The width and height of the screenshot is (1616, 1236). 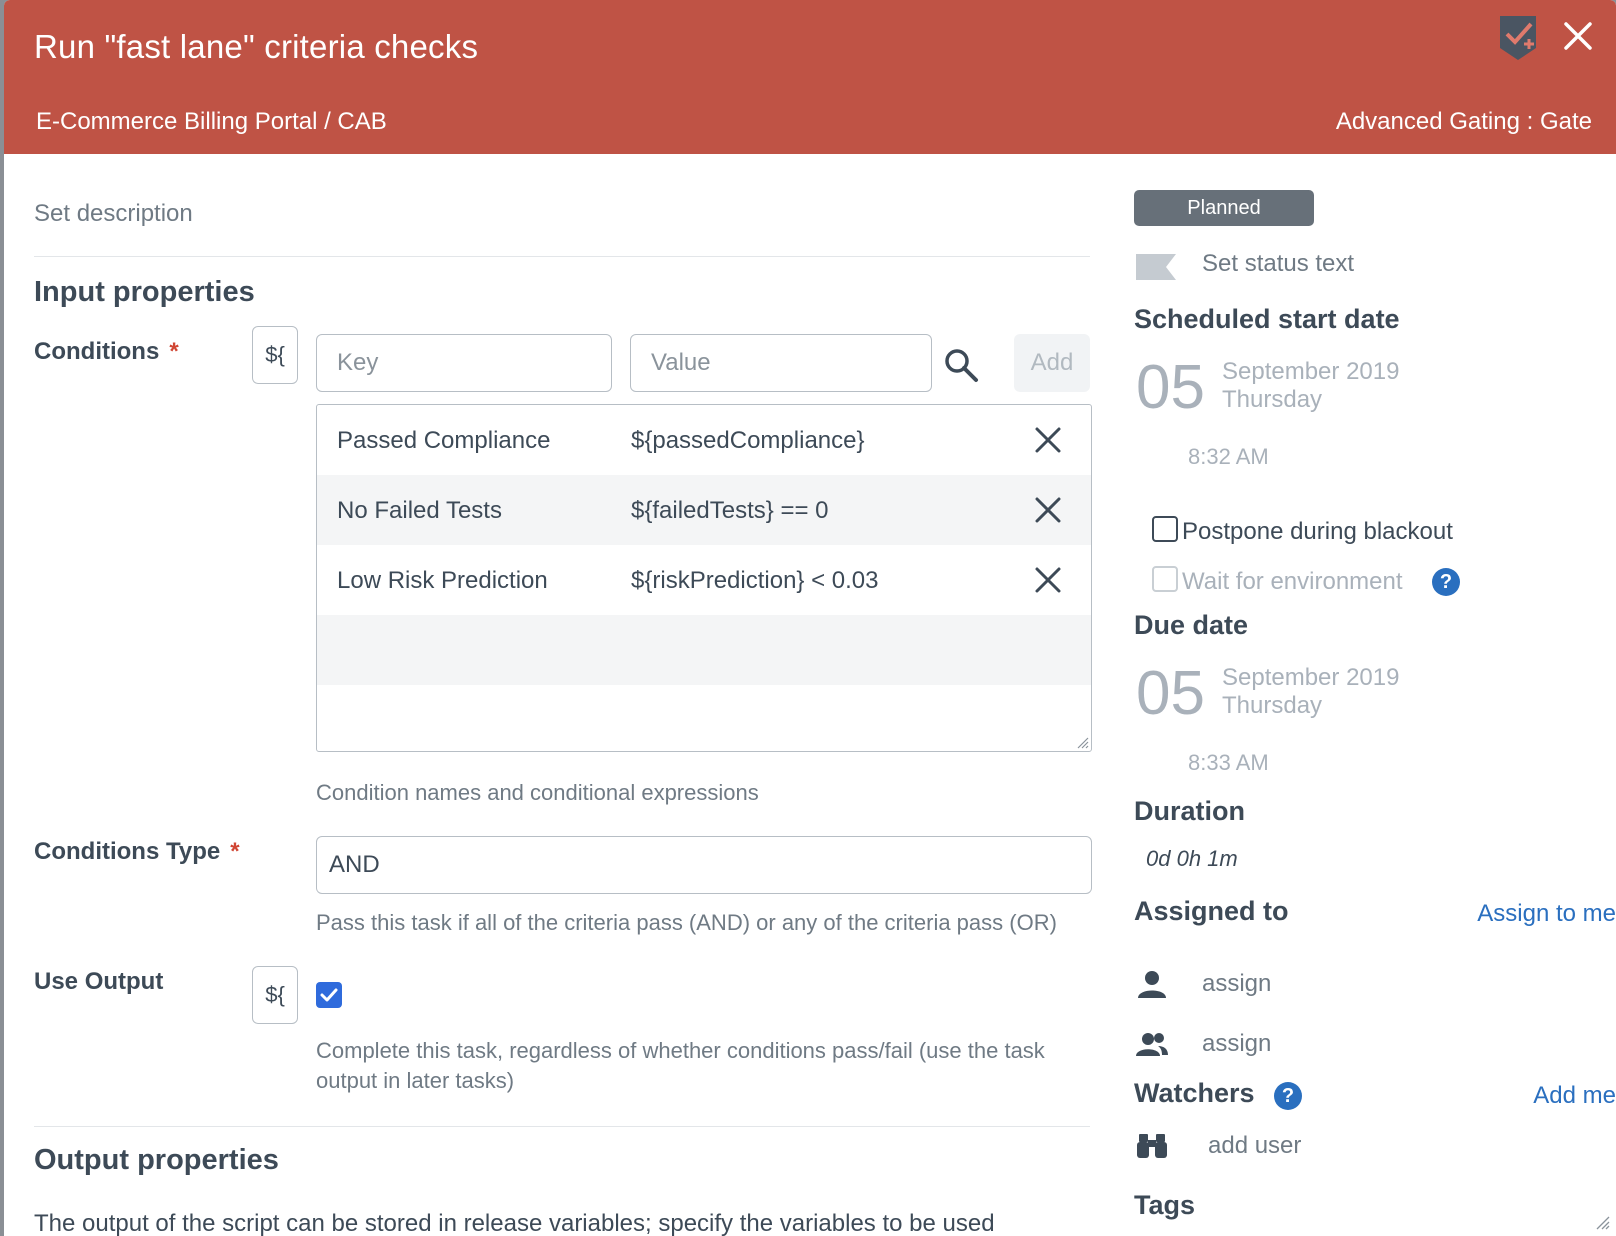 I want to click on due-weekday: Thursday, so click(x=1272, y=705).